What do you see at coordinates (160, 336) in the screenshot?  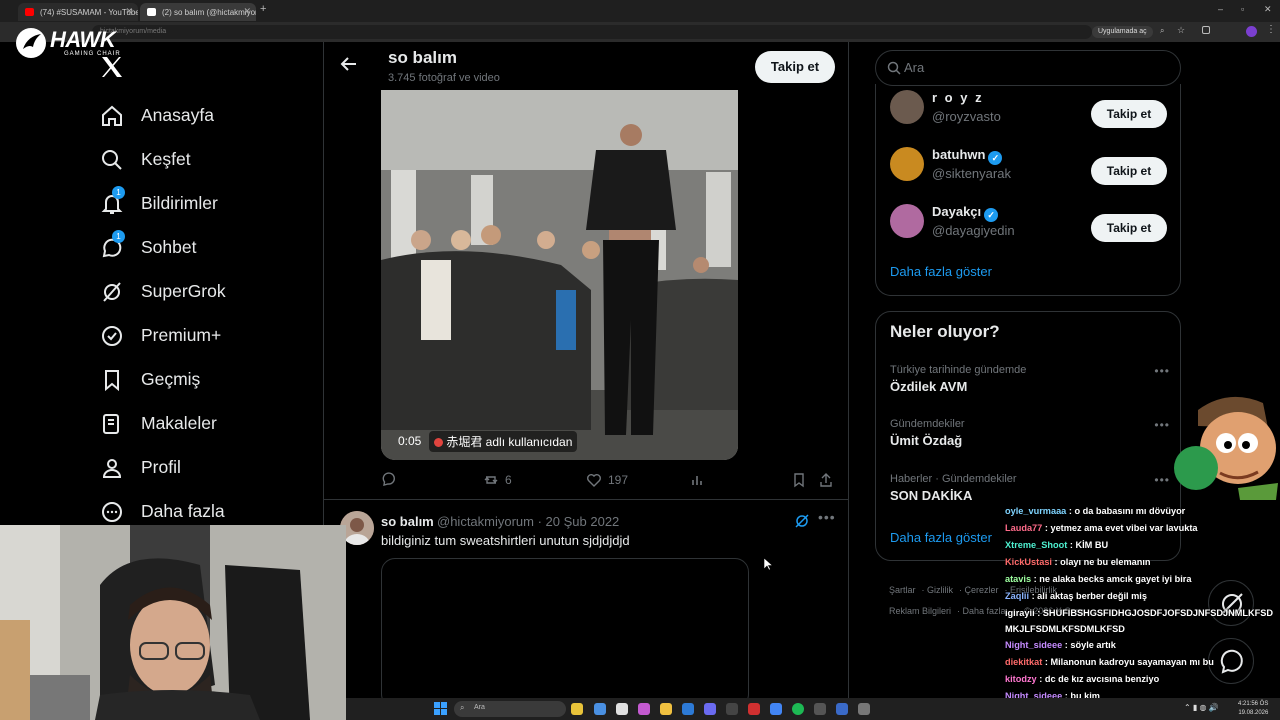 I see `nav-premium: Premium+` at bounding box center [160, 336].